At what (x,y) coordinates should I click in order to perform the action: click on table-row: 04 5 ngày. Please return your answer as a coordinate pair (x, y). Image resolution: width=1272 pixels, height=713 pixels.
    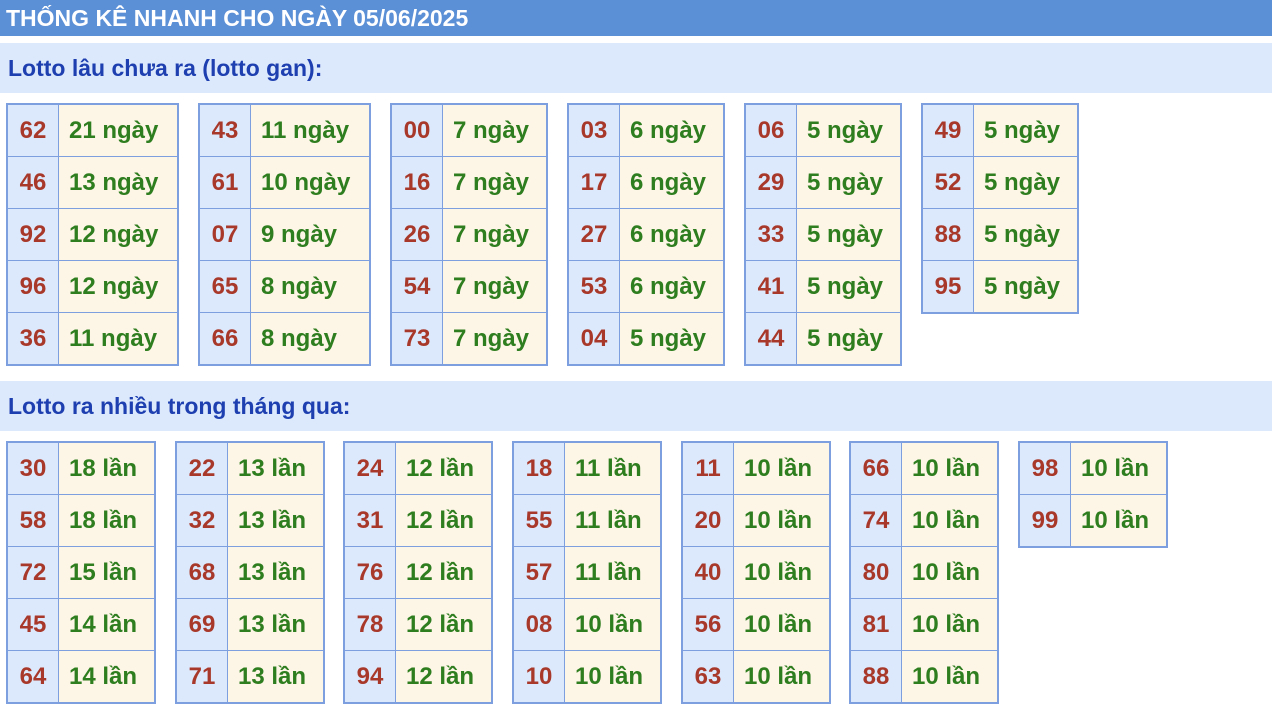
    Looking at the image, I should click on (646, 339).